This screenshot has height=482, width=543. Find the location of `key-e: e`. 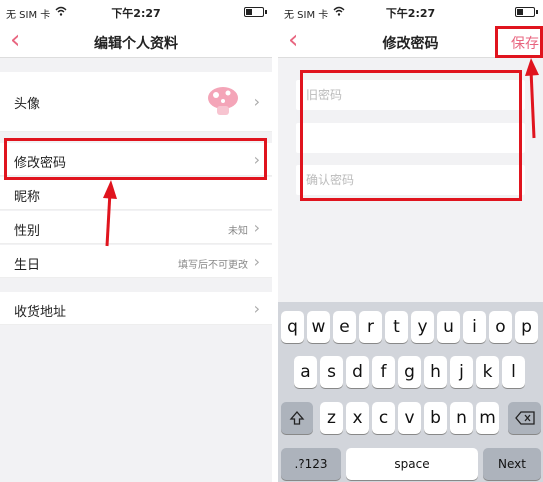

key-e: e is located at coordinates (344, 327).